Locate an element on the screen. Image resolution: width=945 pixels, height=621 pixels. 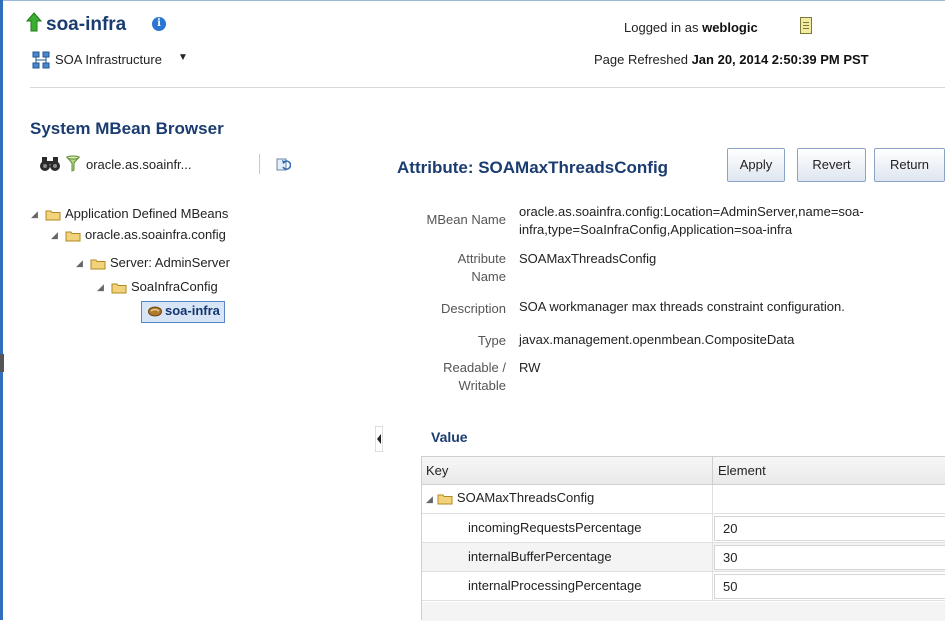
type-value: javax.management.openmbean.CompositeData is located at coordinates (657, 339).